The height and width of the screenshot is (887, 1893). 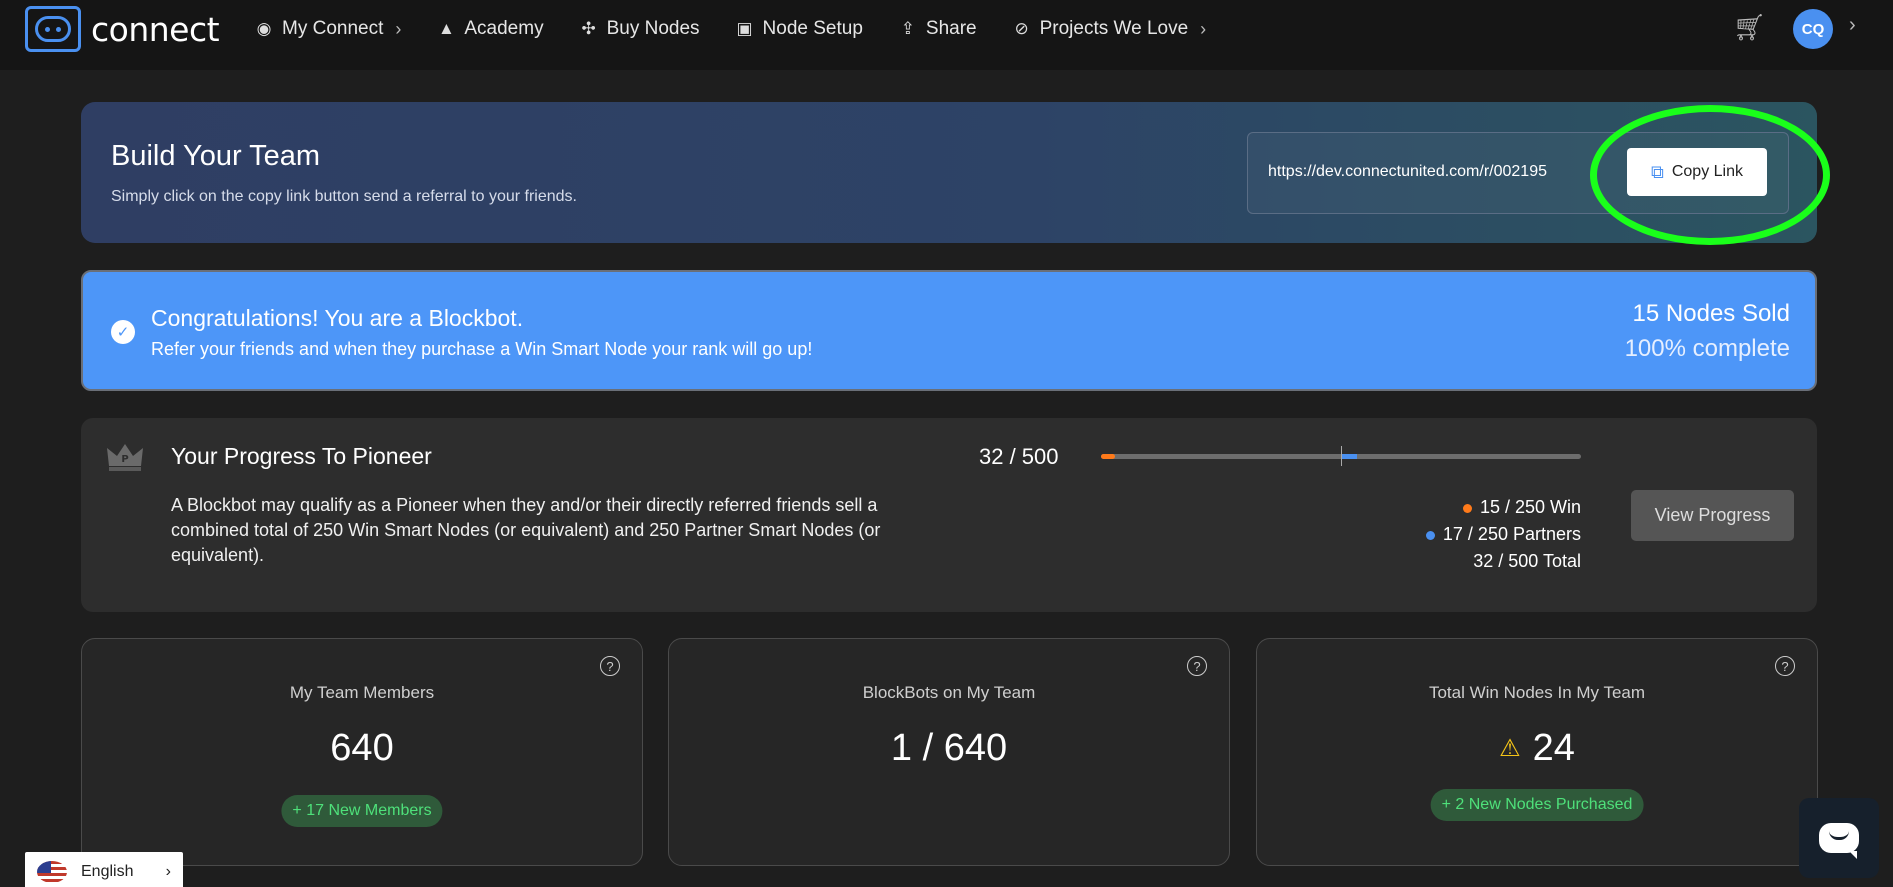 I want to click on progress-bar-midpoint, so click(x=1341, y=456).